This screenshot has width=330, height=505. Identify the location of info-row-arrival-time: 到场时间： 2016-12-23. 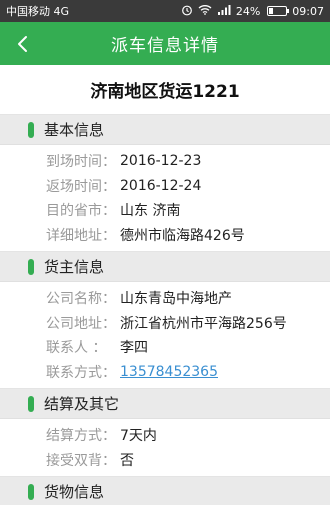
(165, 161).